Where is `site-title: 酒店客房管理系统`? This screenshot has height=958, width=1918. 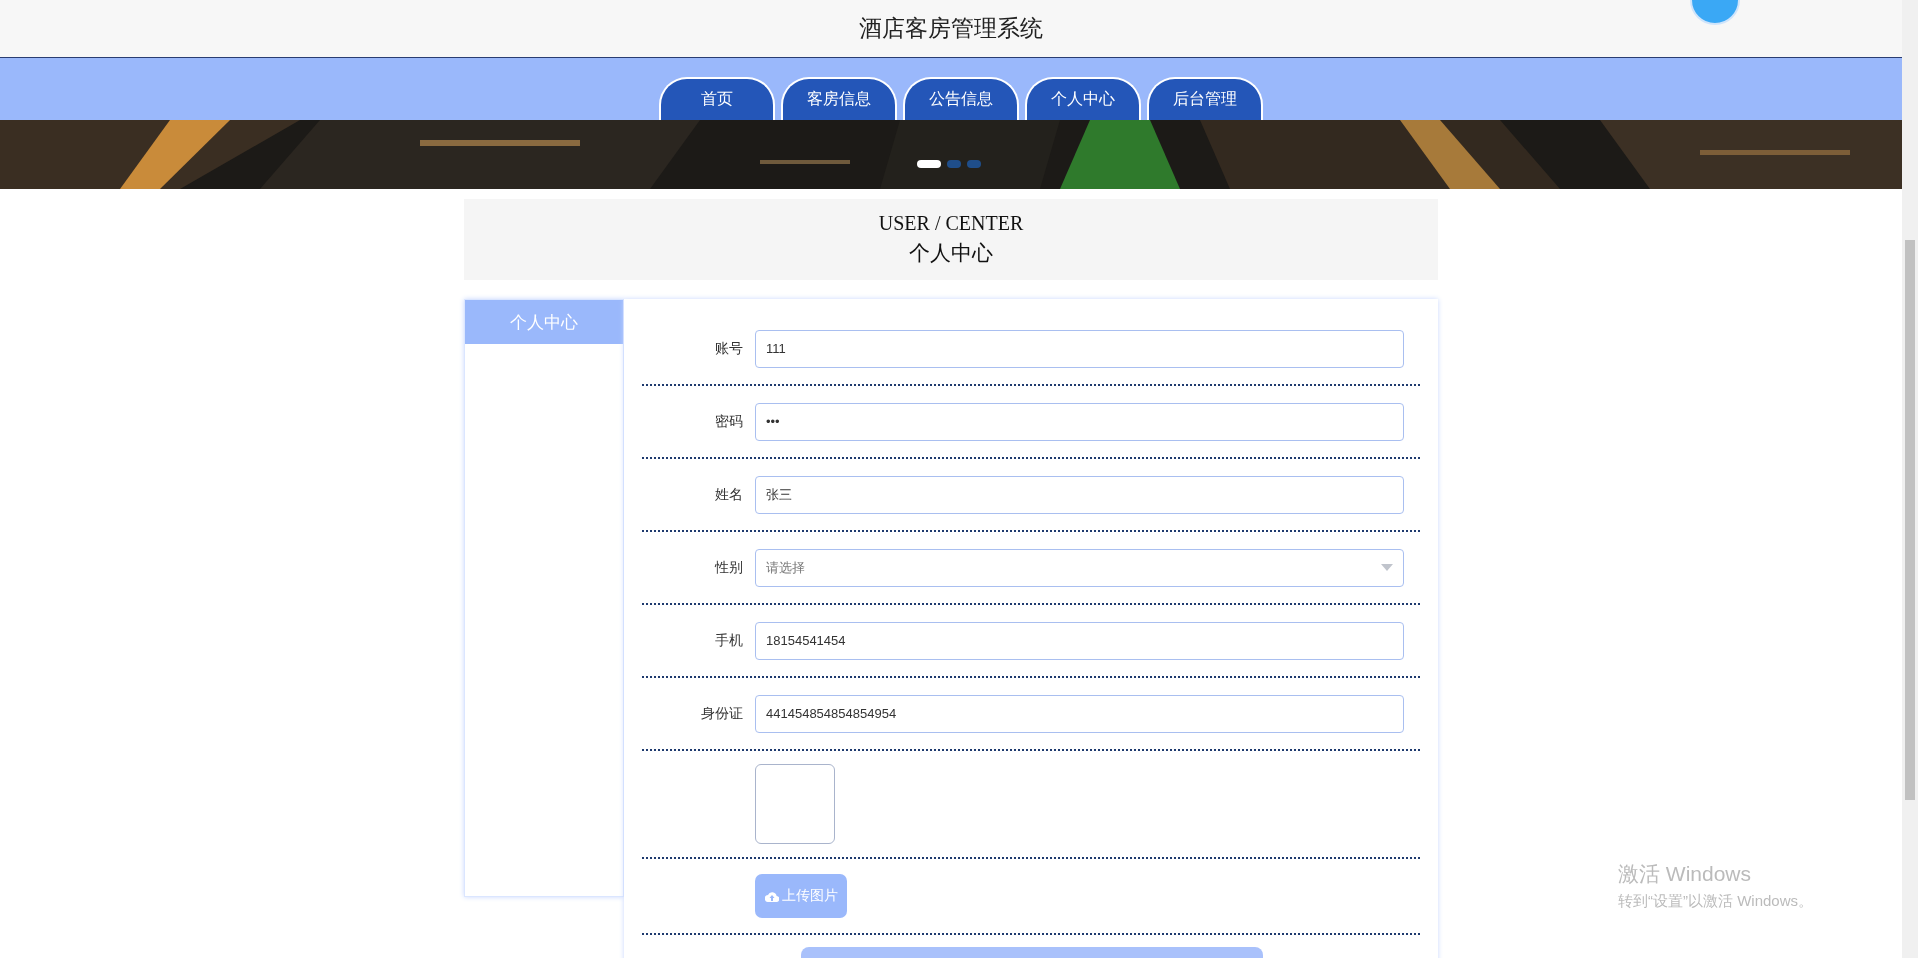 site-title: 酒店客房管理系统 is located at coordinates (951, 28).